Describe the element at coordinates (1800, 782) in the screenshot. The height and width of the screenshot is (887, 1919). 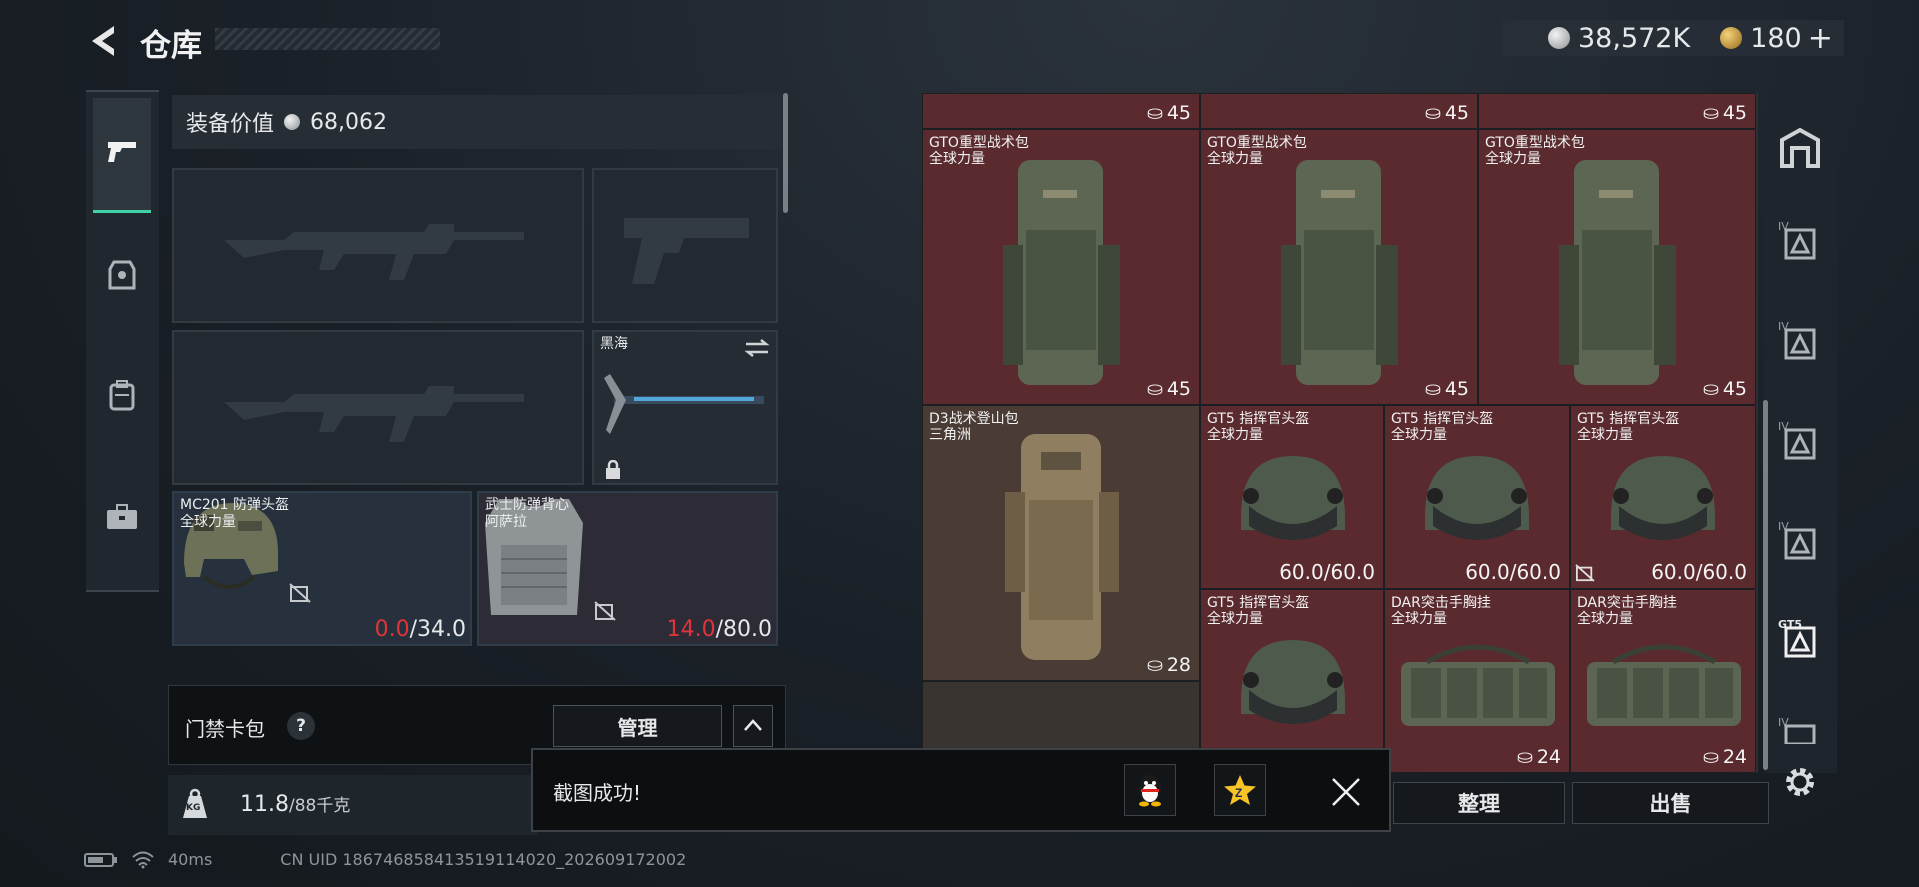
I see `settings-gear-icon` at that location.